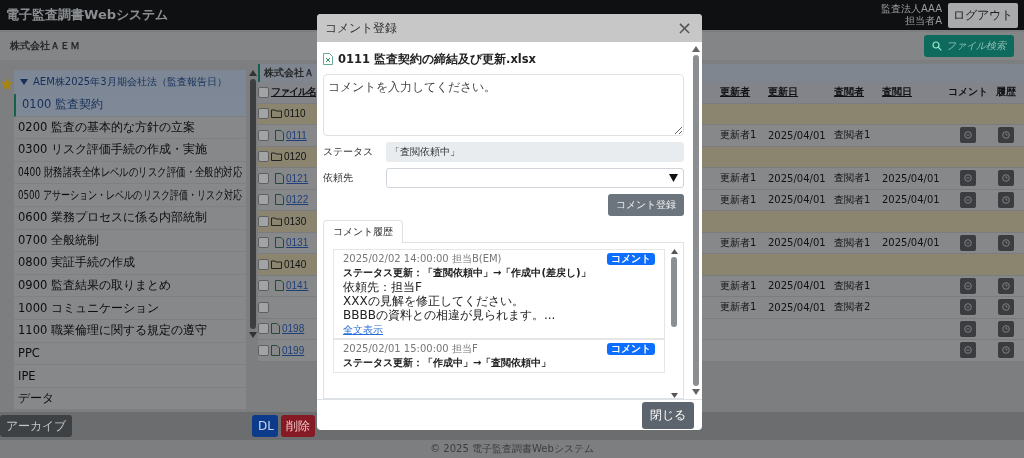 The image size is (1024, 458). What do you see at coordinates (36, 426) in the screenshot?
I see `archive-button: アーカイブ` at bounding box center [36, 426].